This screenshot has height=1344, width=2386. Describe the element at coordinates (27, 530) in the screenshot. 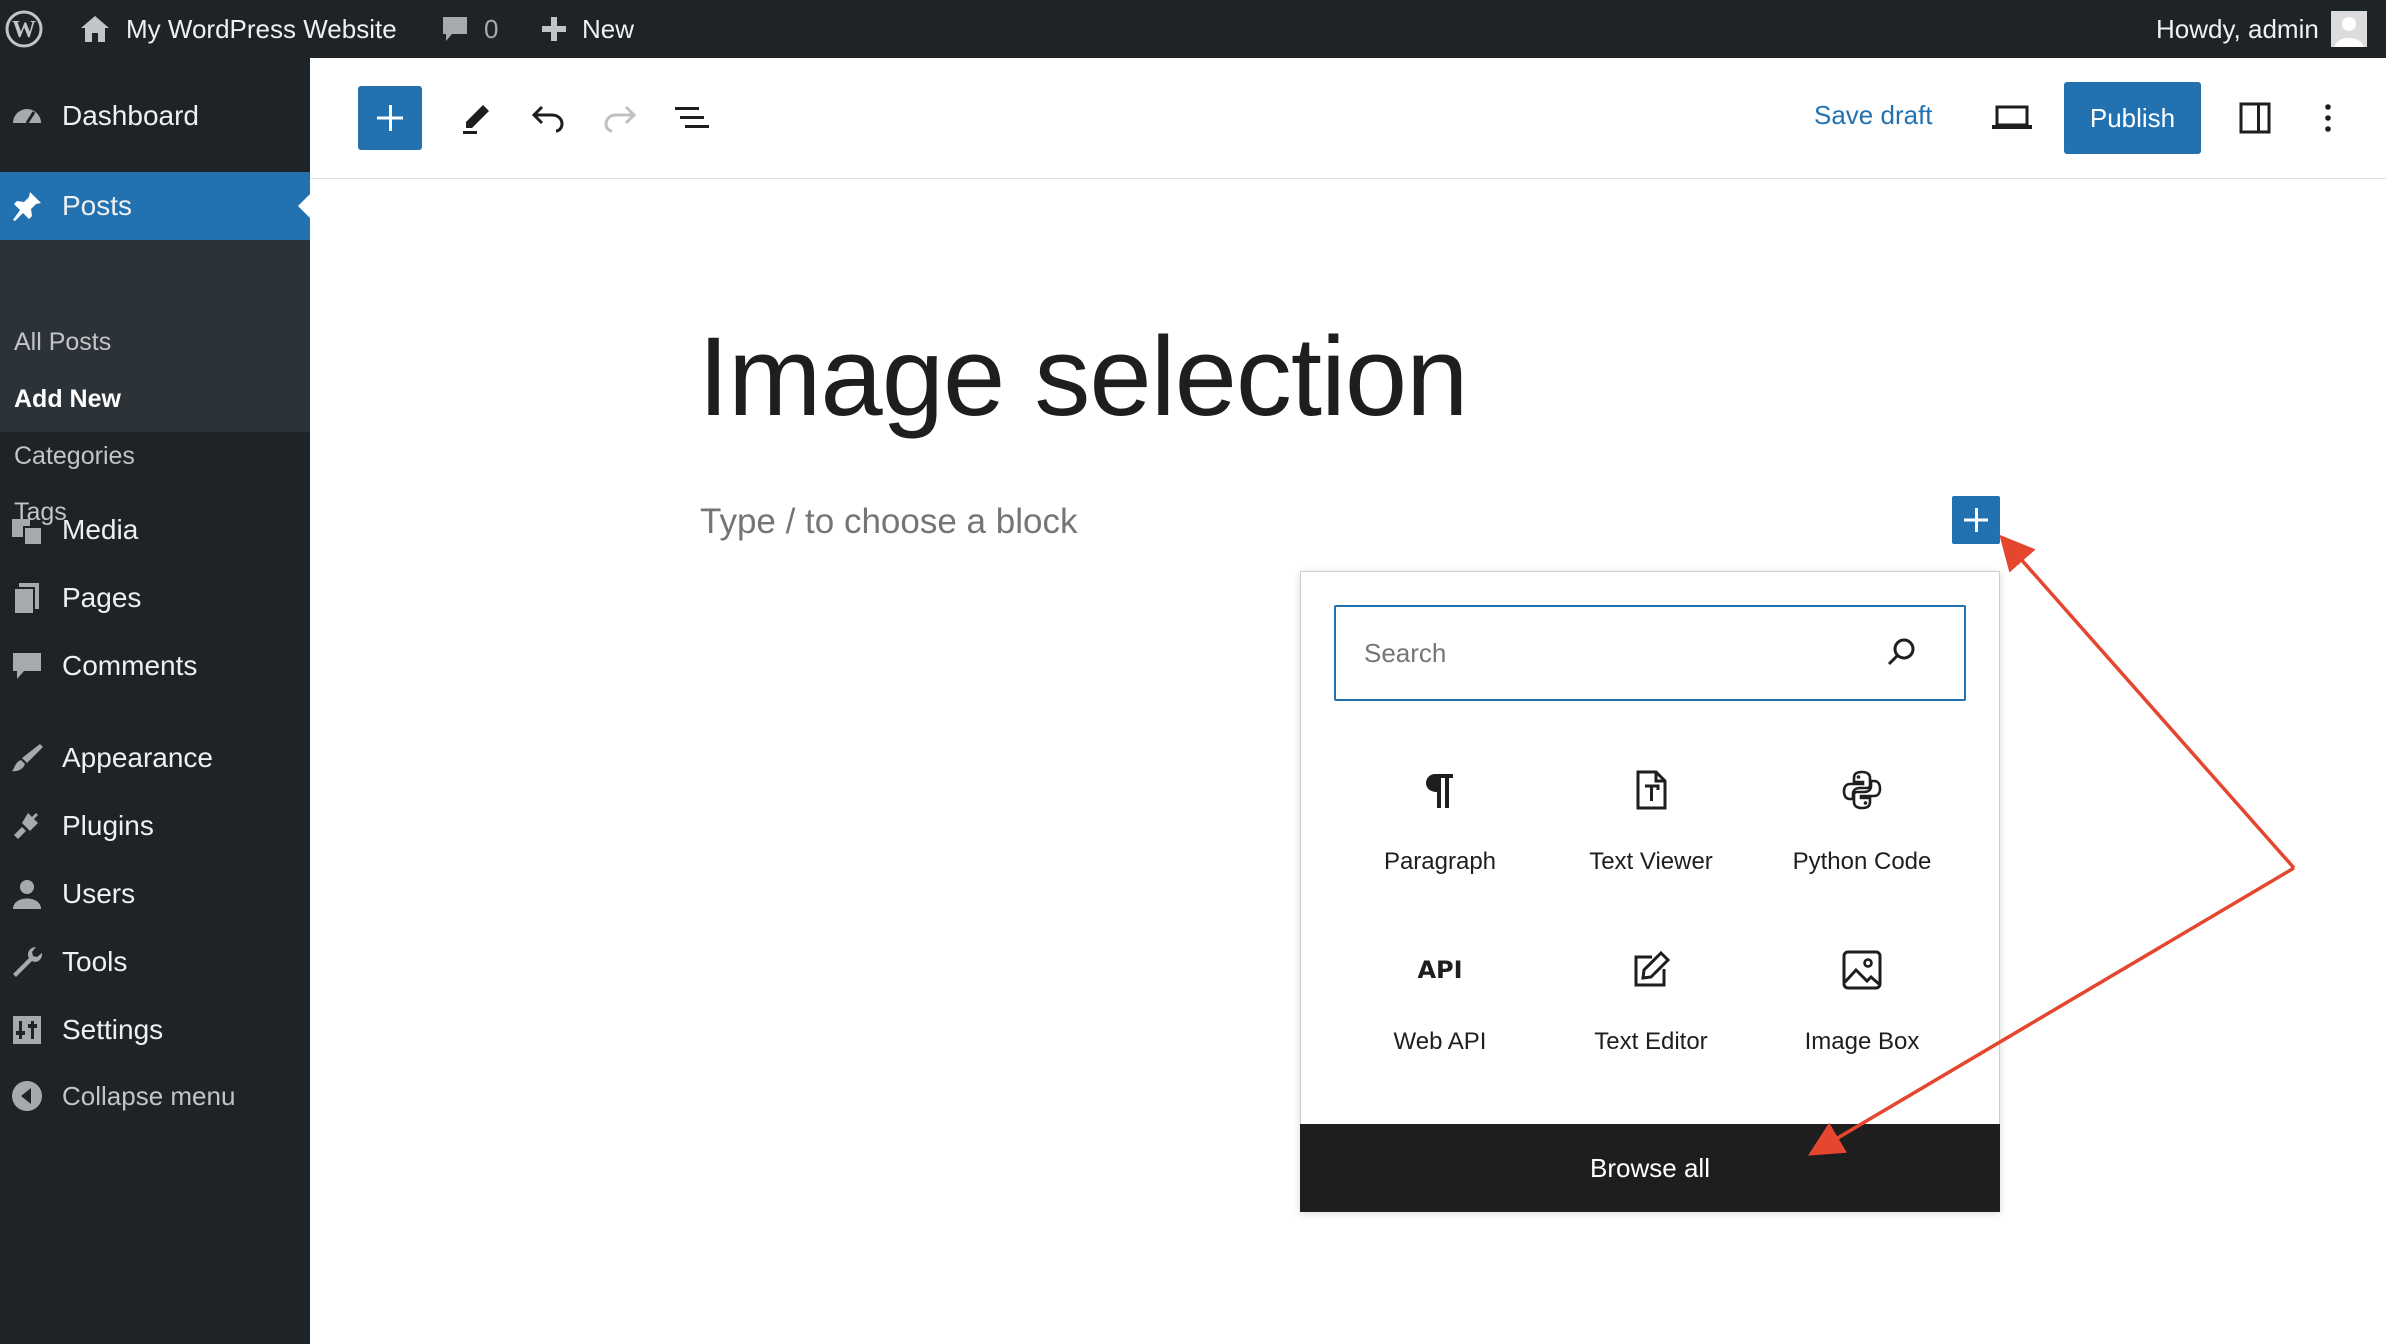

I see `media-icon` at that location.